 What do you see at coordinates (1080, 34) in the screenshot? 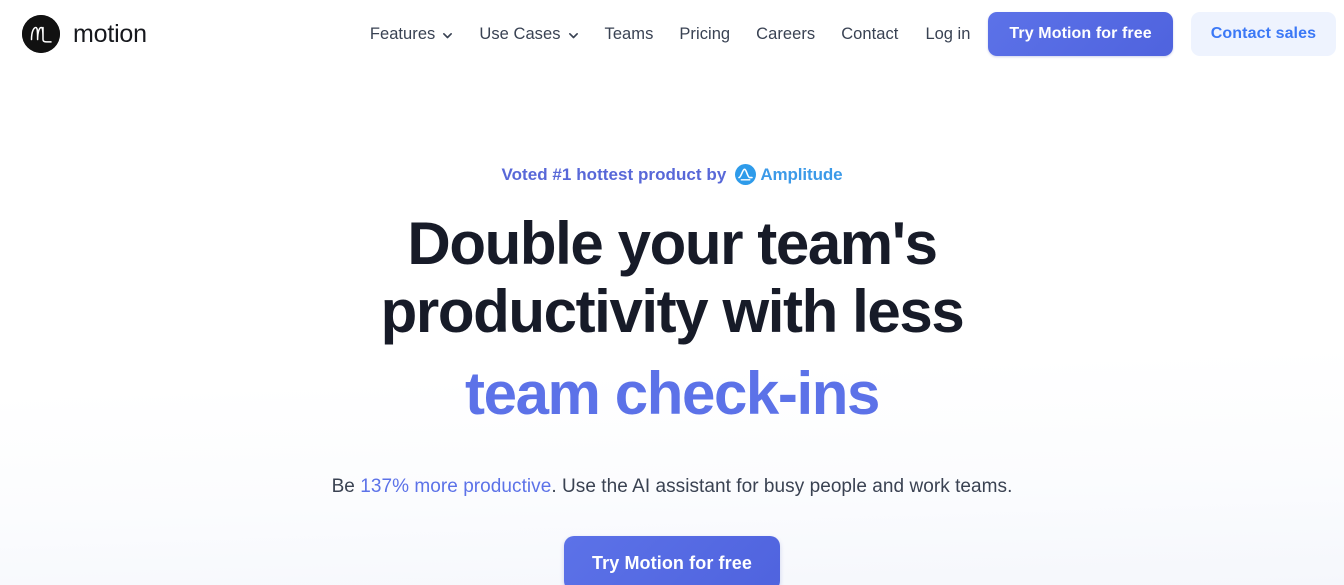
I see `try-motion-for-free-button-header: Try Motion for free` at bounding box center [1080, 34].